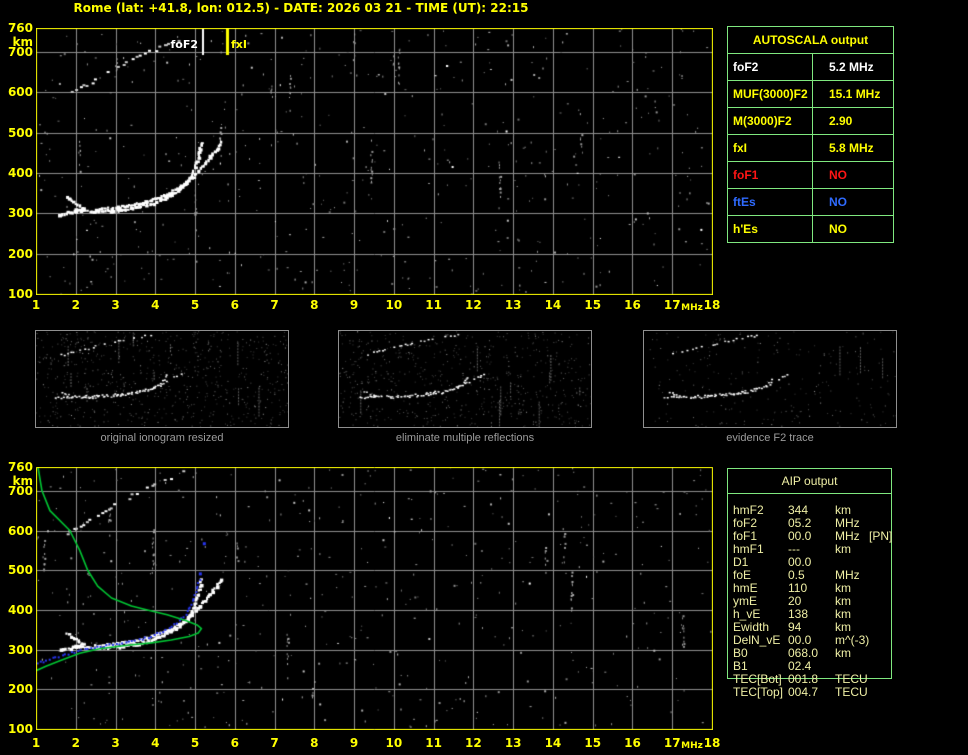 The height and width of the screenshot is (755, 968). I want to click on autoscala-row-label: ftEs, so click(770, 202).